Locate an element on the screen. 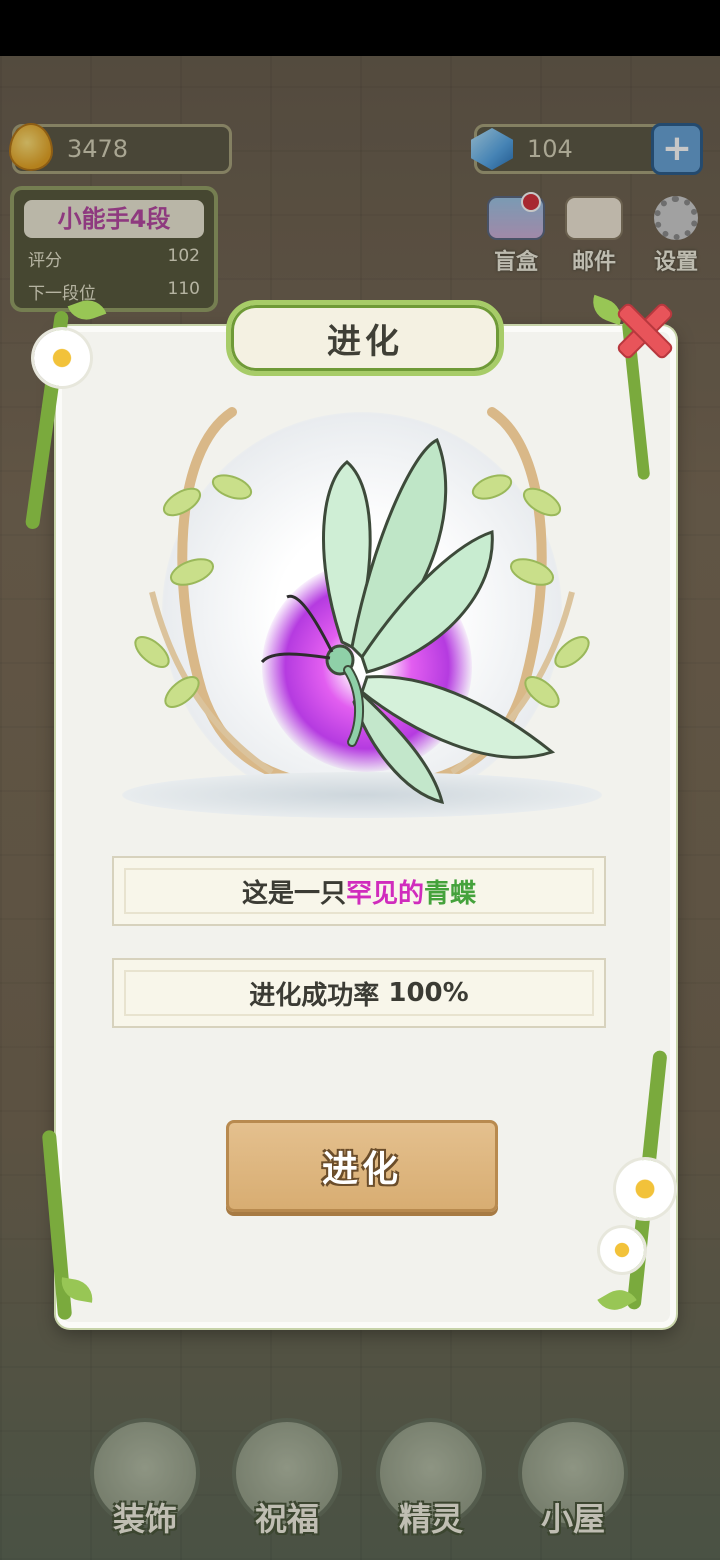 Image resolution: width=720 pixels, height=1560 pixels. description-prefix: 这是一只 is located at coordinates (293, 893).